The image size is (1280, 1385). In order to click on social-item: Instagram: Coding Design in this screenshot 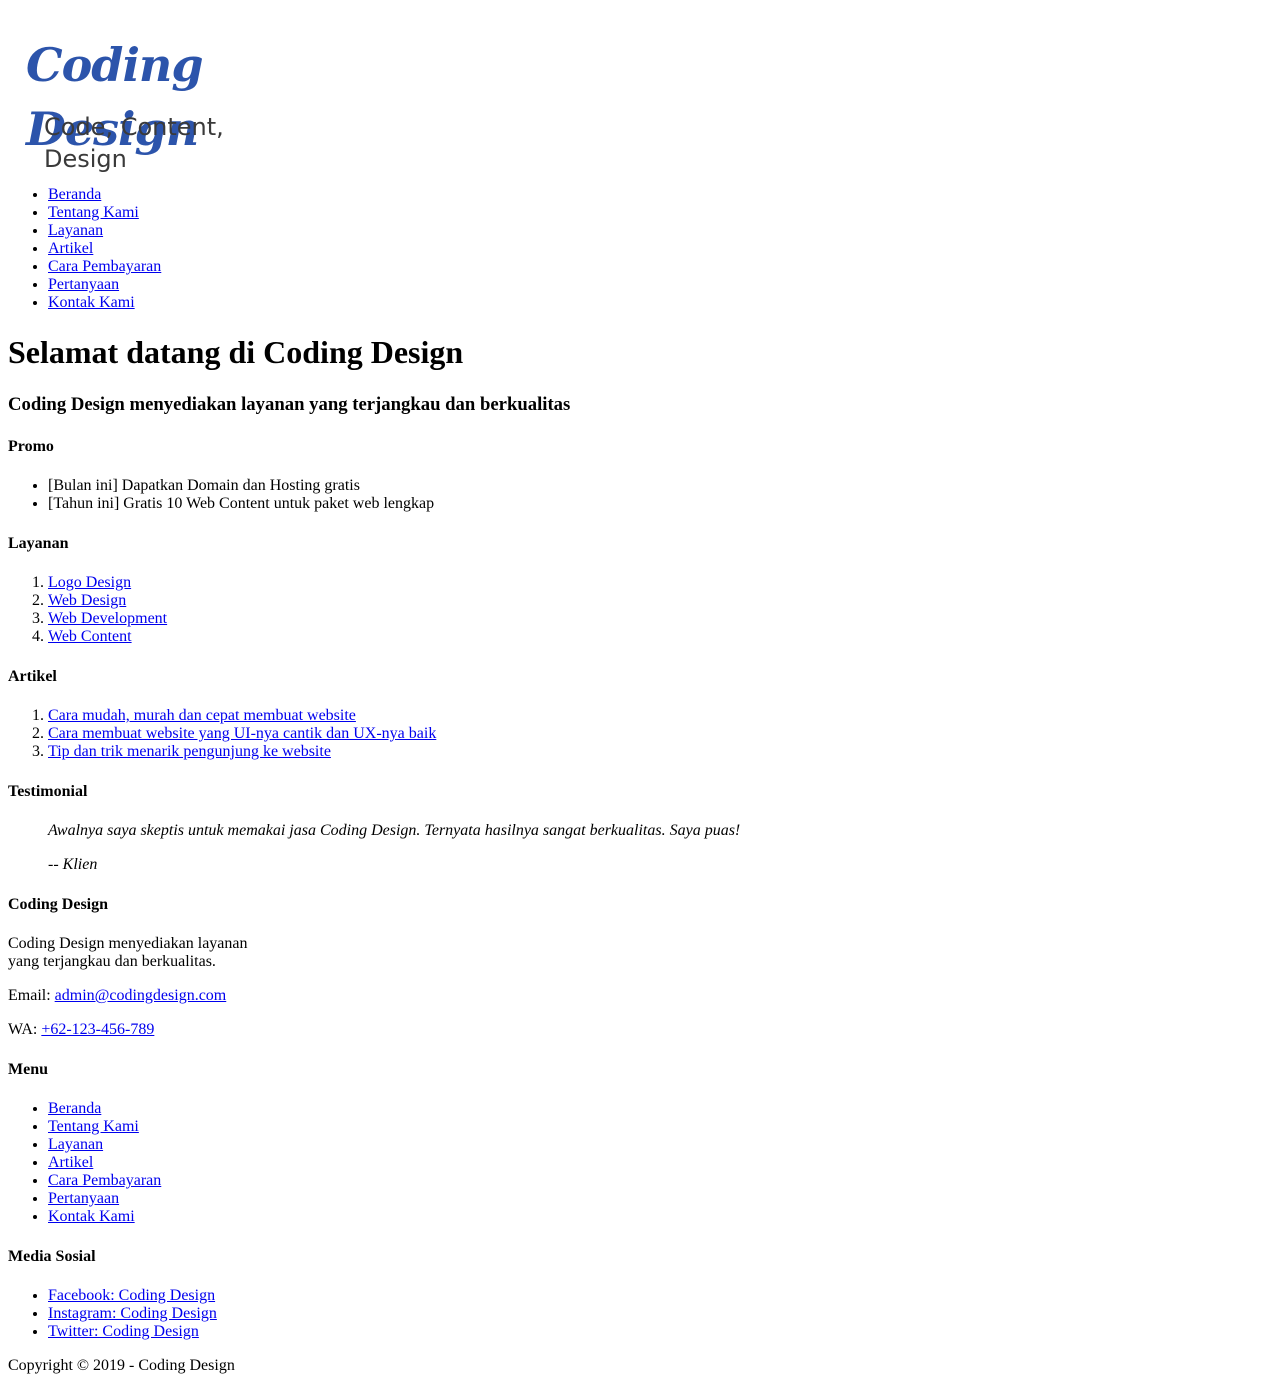, I will do `click(660, 1314)`.